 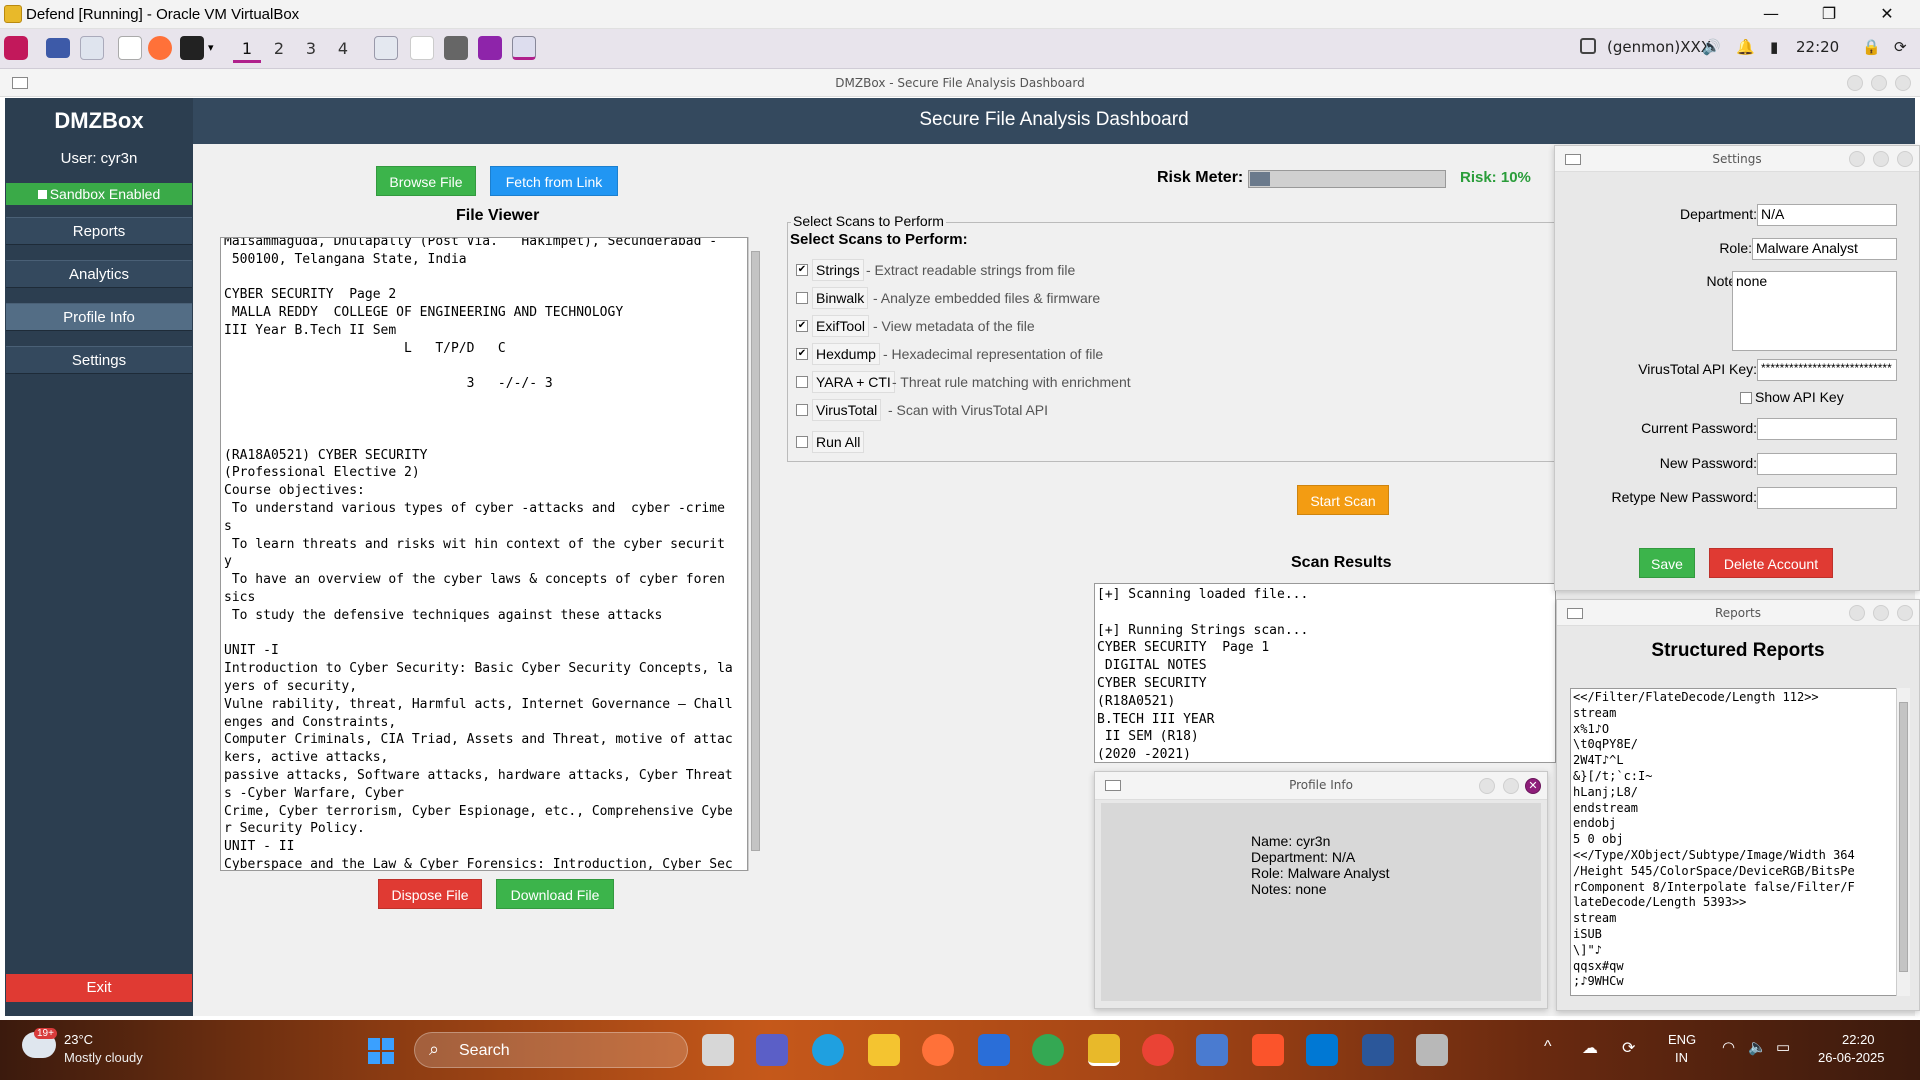 I want to click on app-icon, so click(x=422, y=48).